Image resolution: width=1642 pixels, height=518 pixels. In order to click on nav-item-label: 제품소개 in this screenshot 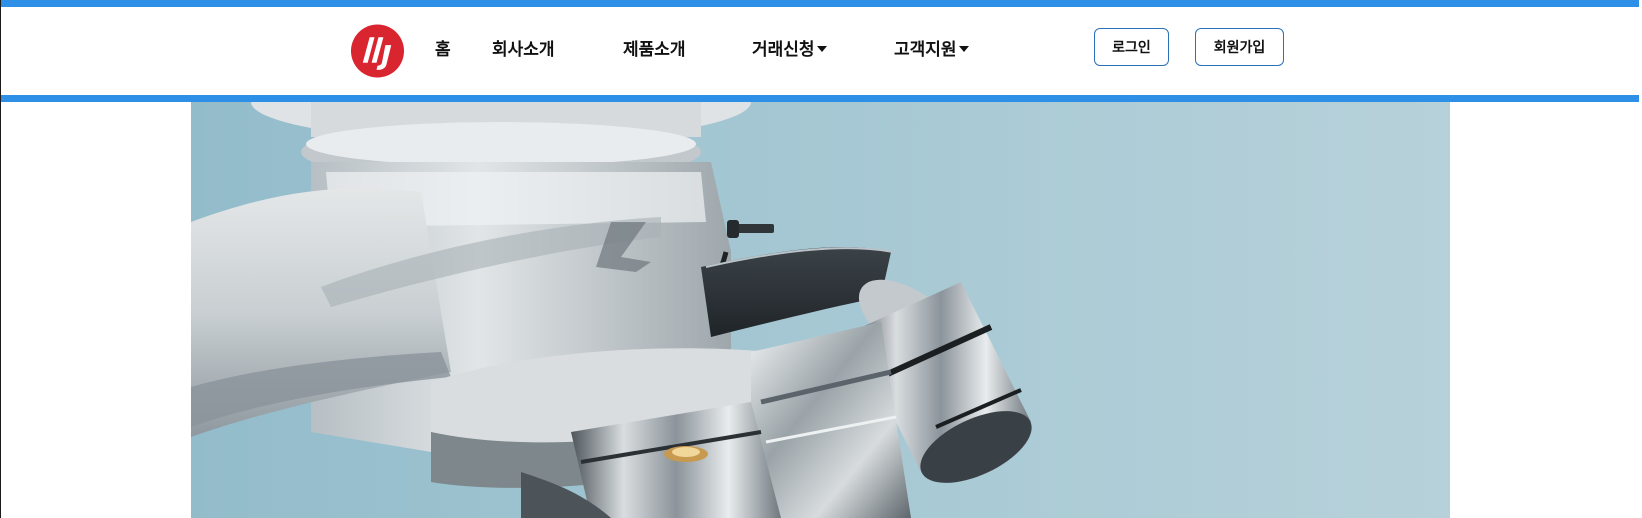, I will do `click(654, 50)`.